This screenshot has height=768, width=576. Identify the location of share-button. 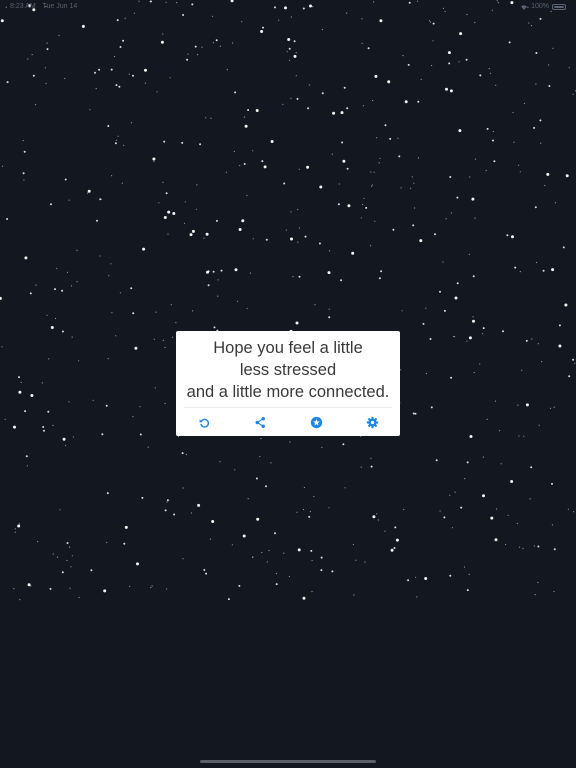
(260, 422).